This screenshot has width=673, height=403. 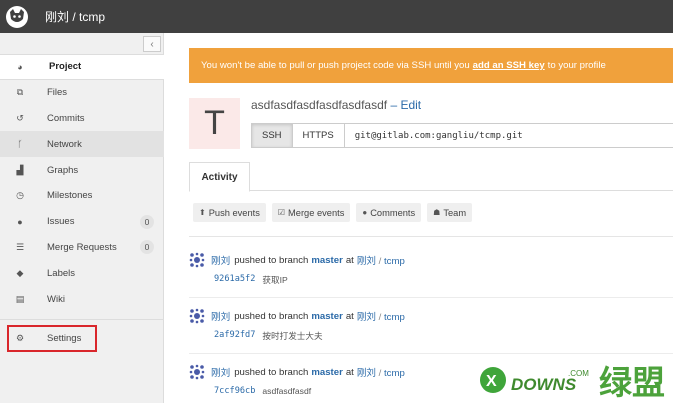 What do you see at coordinates (20, 246) in the screenshot?
I see `tasks-icon: ☰` at bounding box center [20, 246].